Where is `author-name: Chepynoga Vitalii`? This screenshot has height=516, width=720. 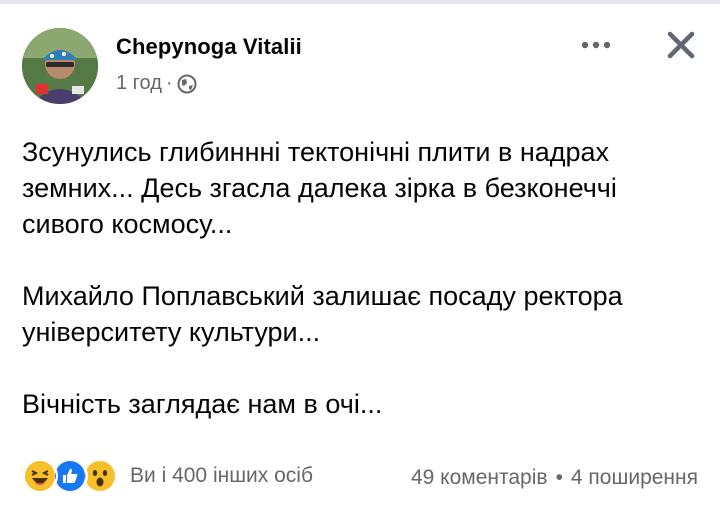
author-name: Chepynoga Vitalii is located at coordinates (209, 47).